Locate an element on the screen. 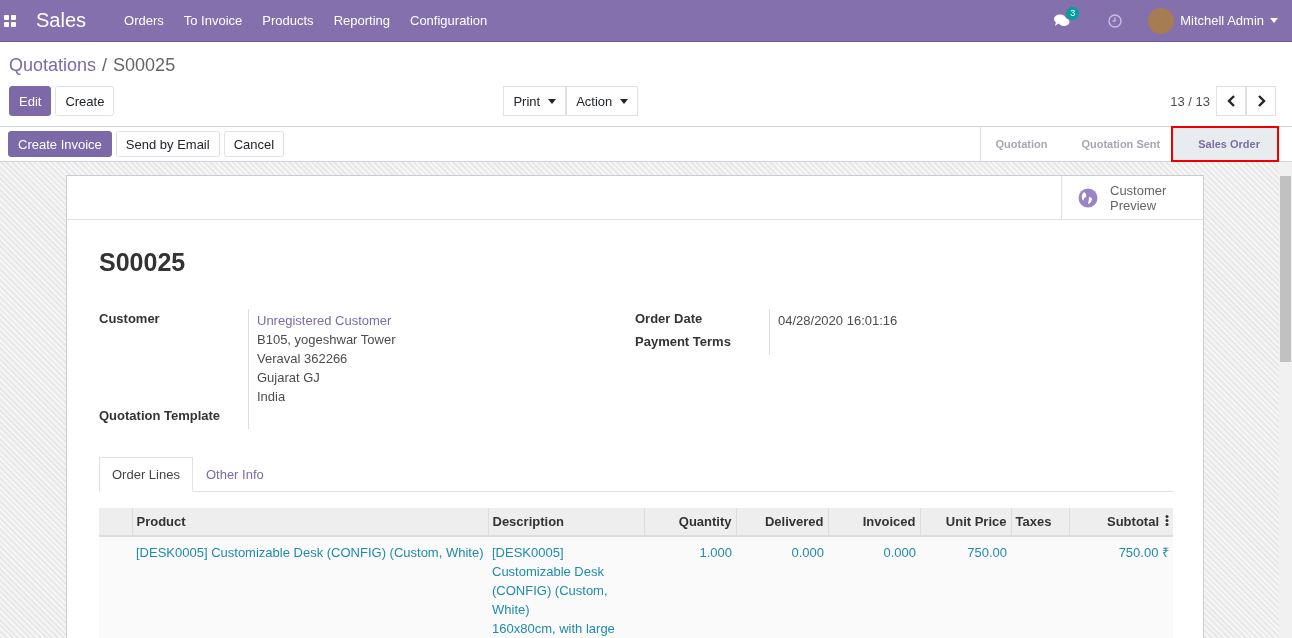  menu-item: Configuration is located at coordinates (449, 20).